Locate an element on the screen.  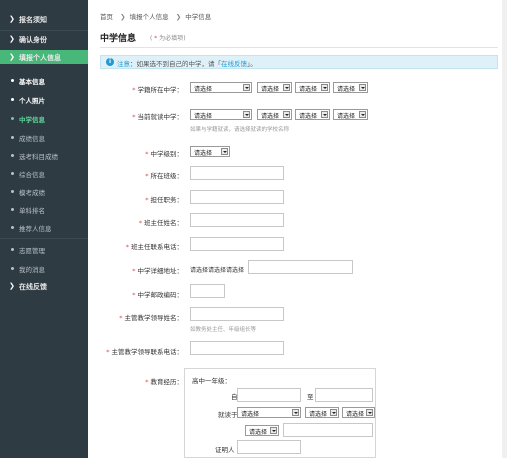
teacher-name-input is located at coordinates (237, 220).